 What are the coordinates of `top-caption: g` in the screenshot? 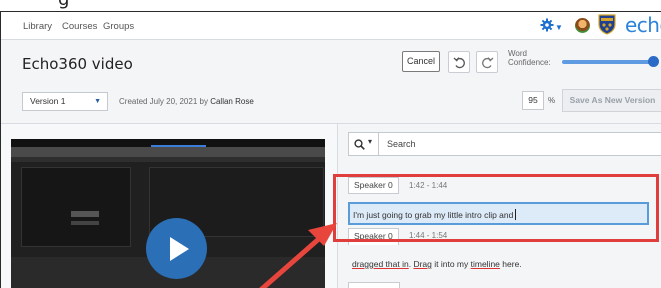 It's located at (330, 5).